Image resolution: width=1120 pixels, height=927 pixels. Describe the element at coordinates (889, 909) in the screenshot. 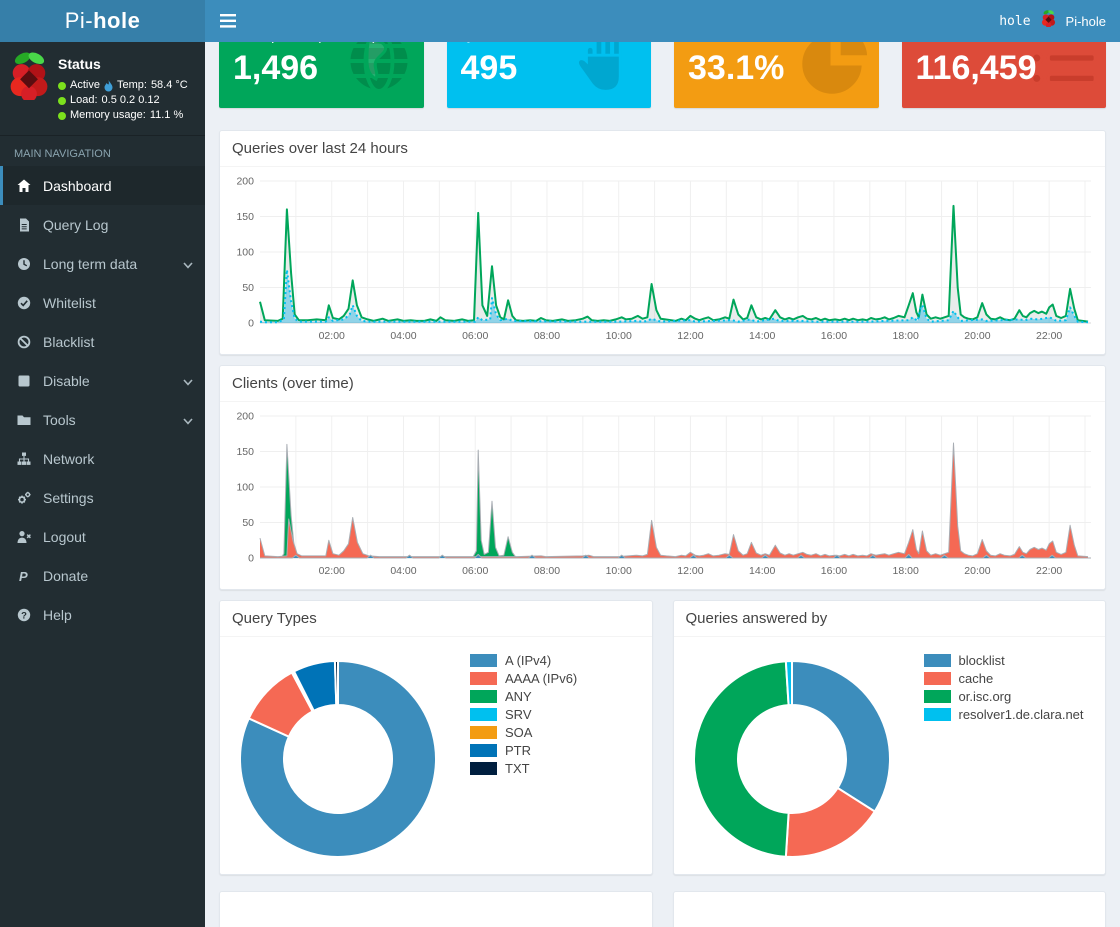

I see `bottom-box-right` at that location.